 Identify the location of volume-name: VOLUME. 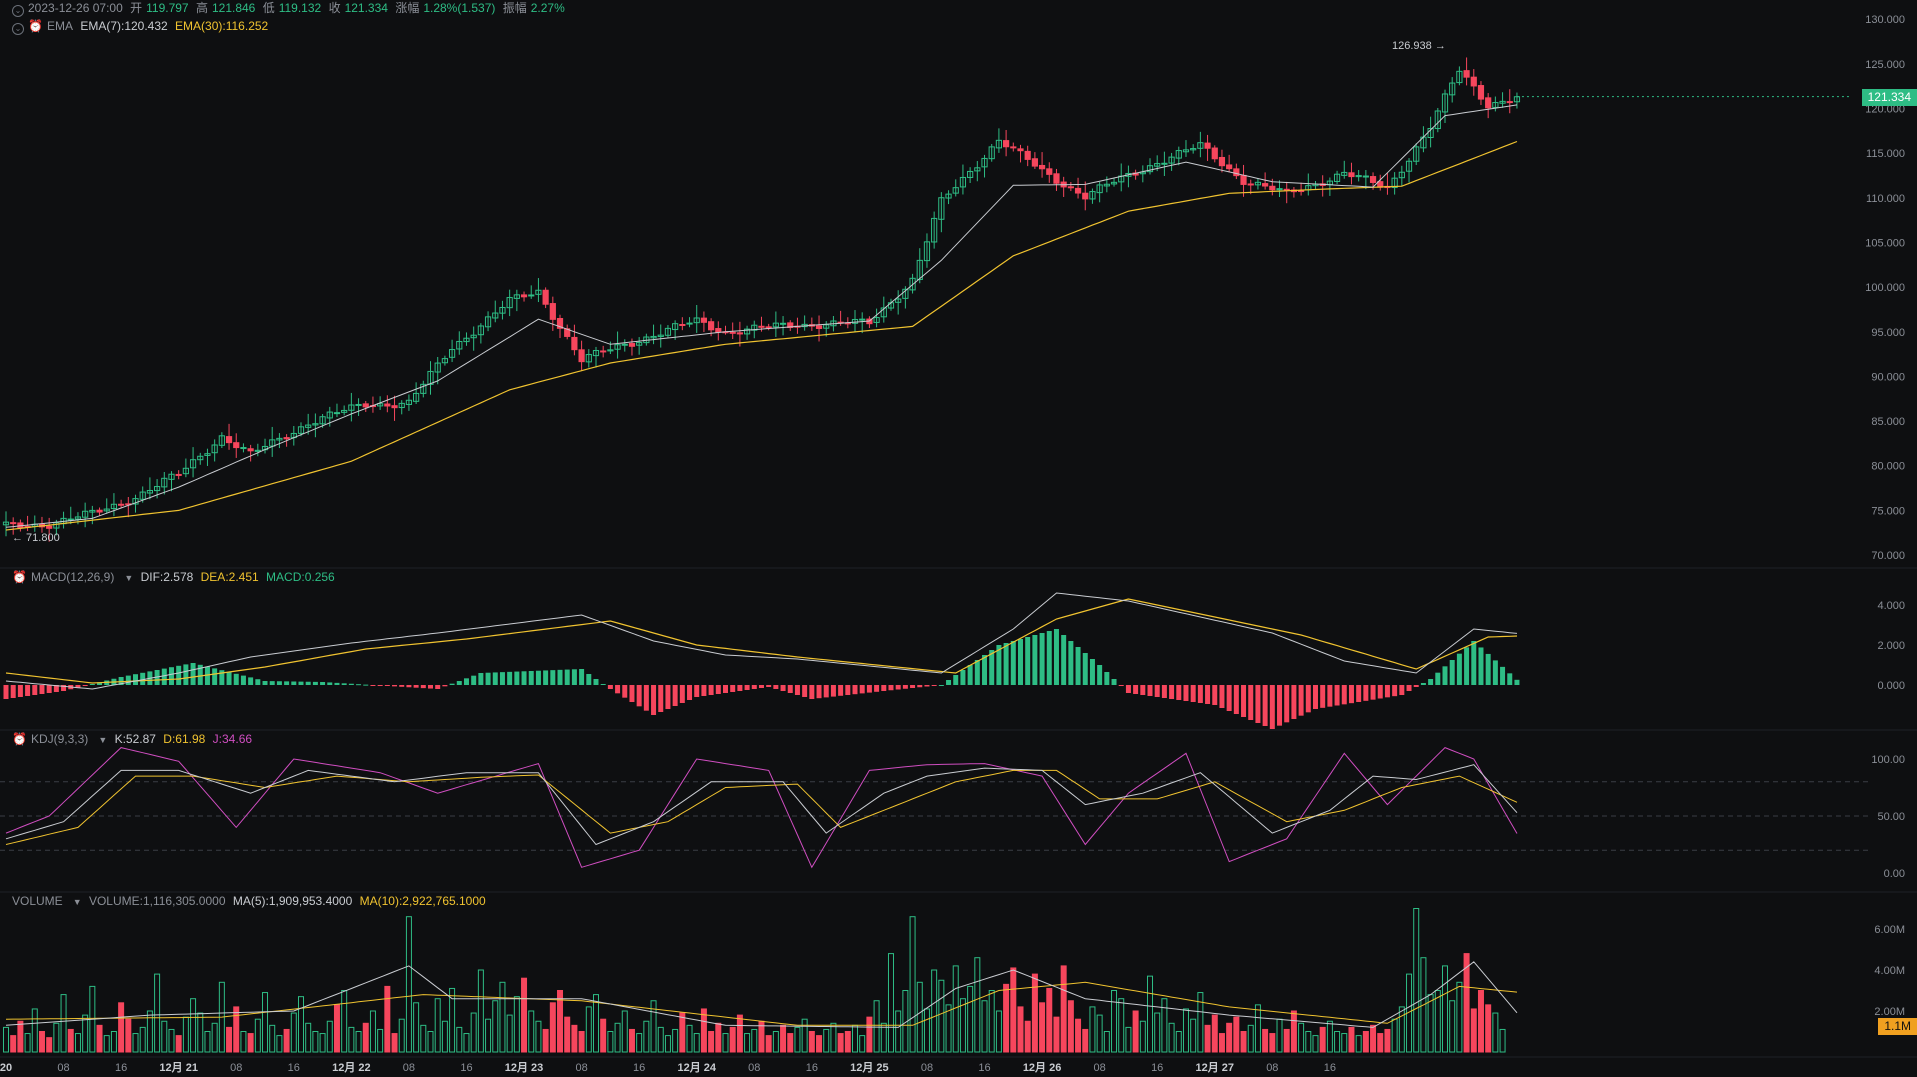
(37, 901).